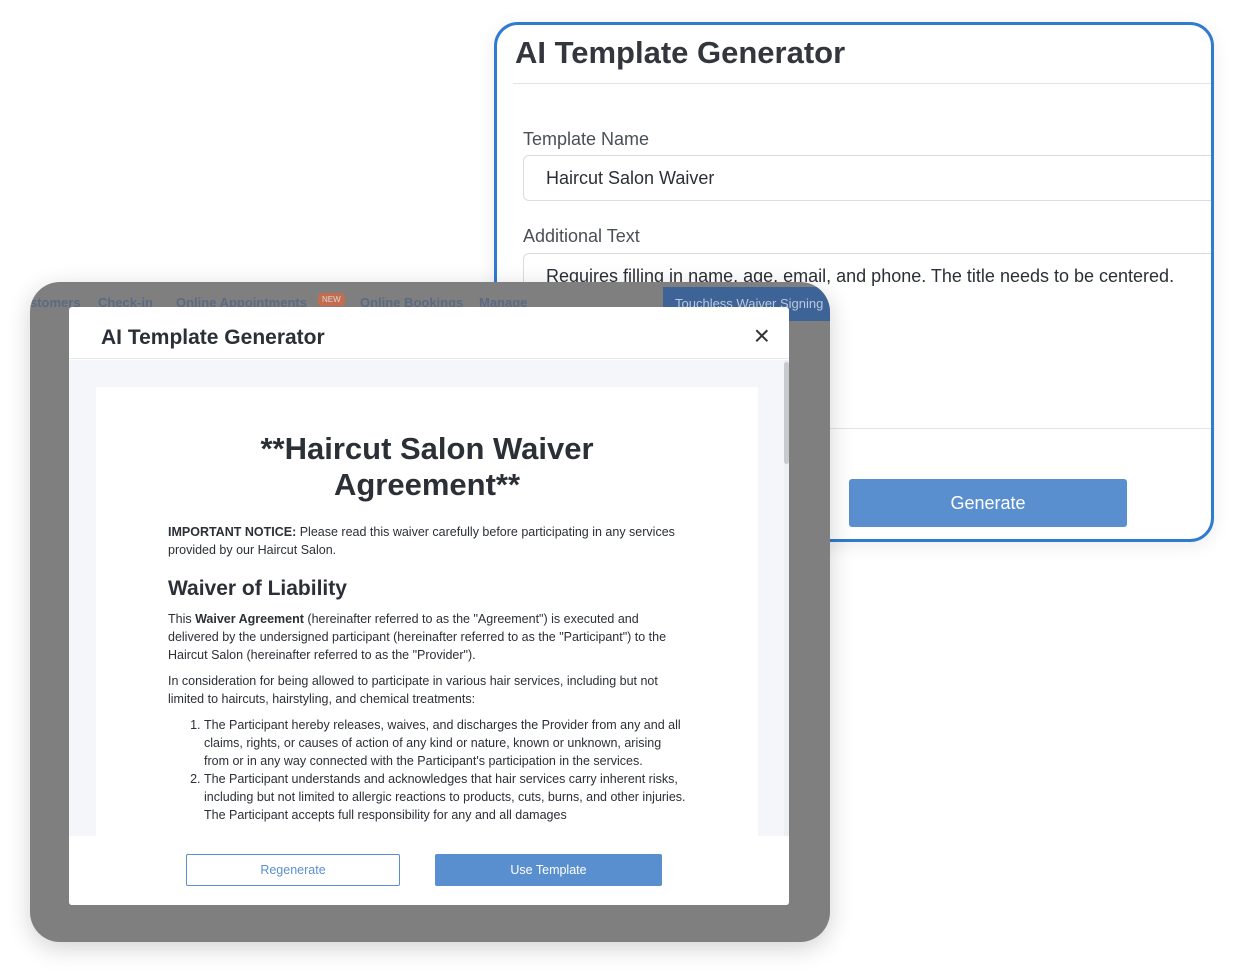 The height and width of the screenshot is (980, 1244). I want to click on section-heading: Waiver of Liability, so click(257, 588).